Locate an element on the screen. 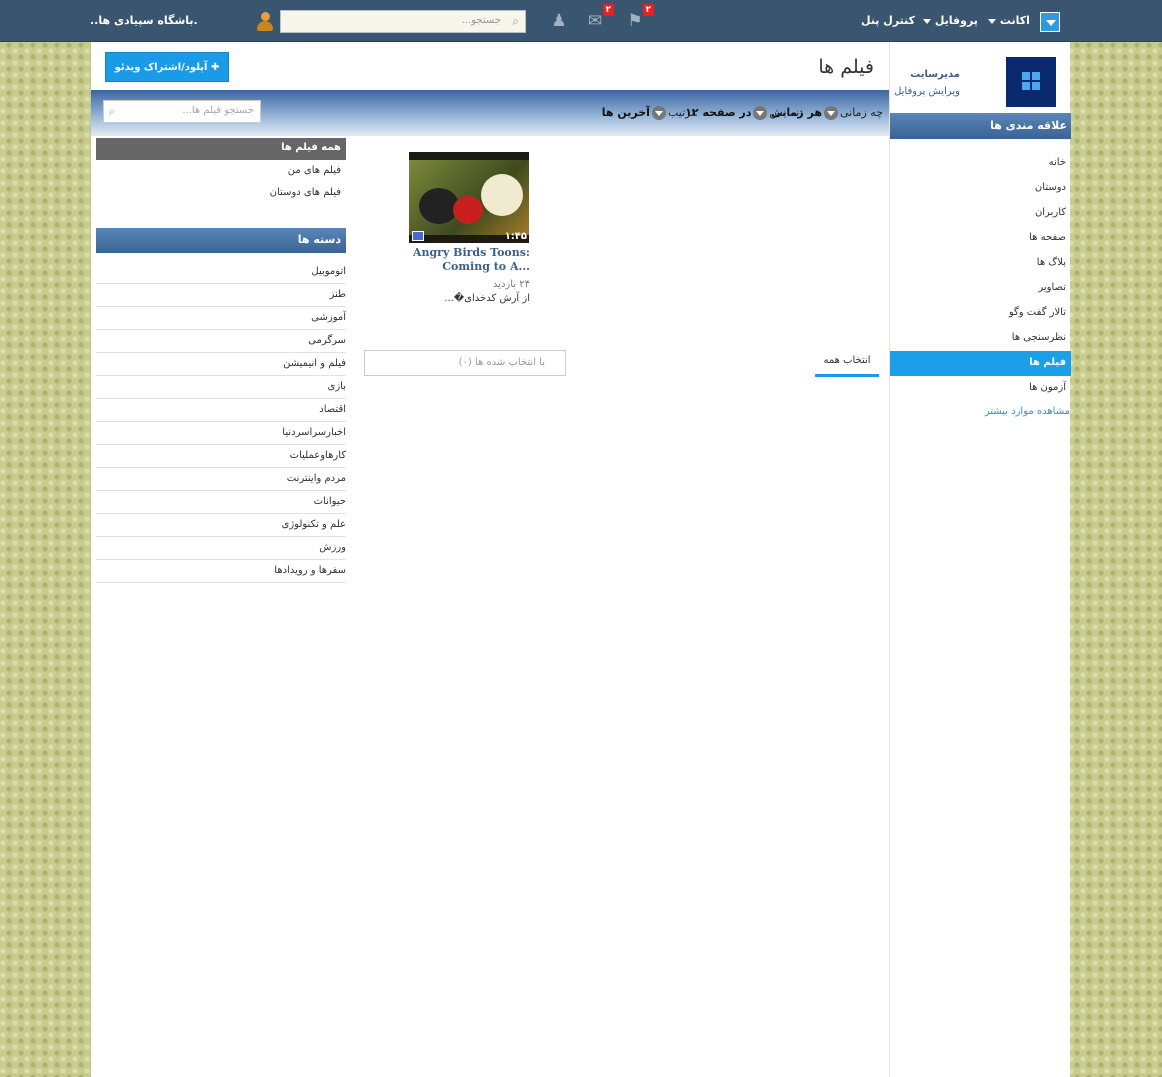 This screenshot has width=1162, height=1077. notifications-badge: ۲ is located at coordinates (648, 10).